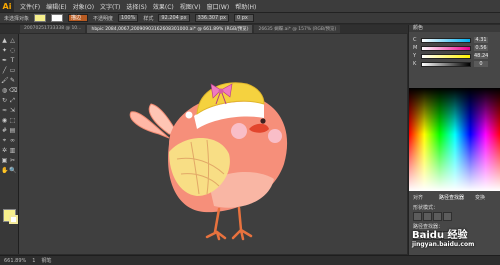 The height and width of the screenshot is (265, 500). Describe the element at coordinates (46, 261) in the screenshot. I see `current-tool-name: 钢笔` at that location.